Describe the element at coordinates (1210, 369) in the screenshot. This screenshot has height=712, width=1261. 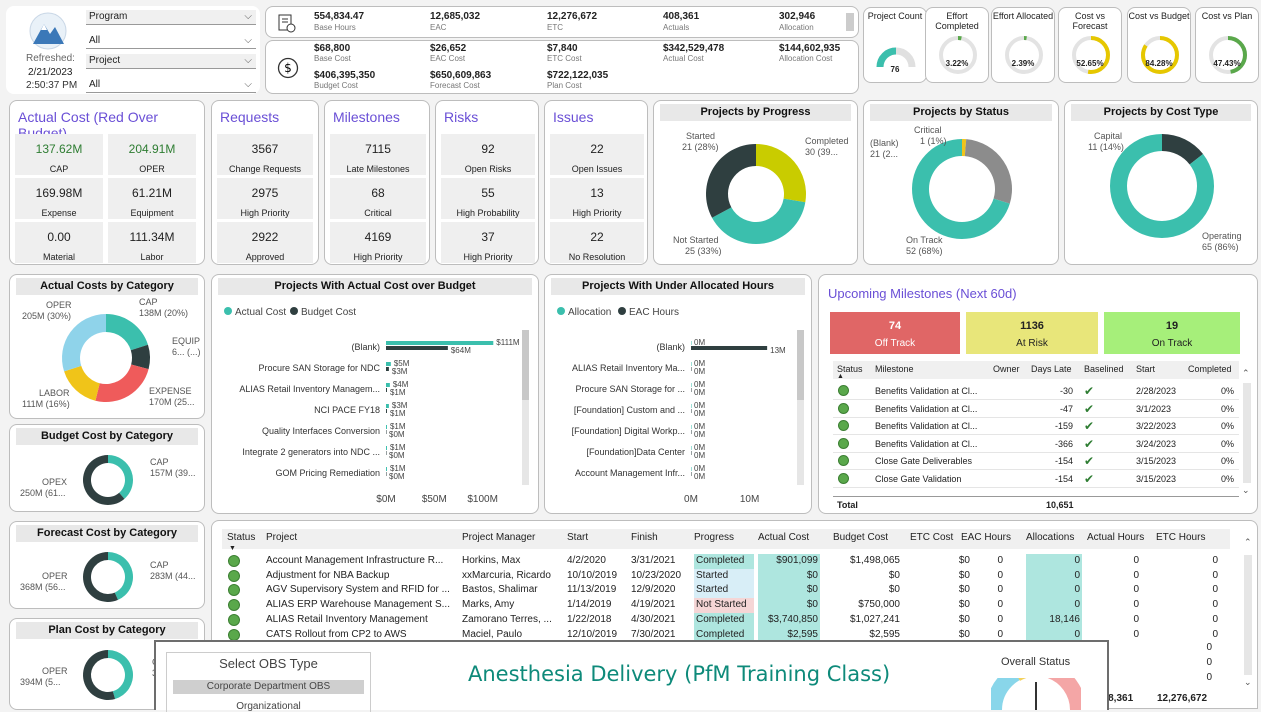
I see `milestone-column-header: Completed` at that location.